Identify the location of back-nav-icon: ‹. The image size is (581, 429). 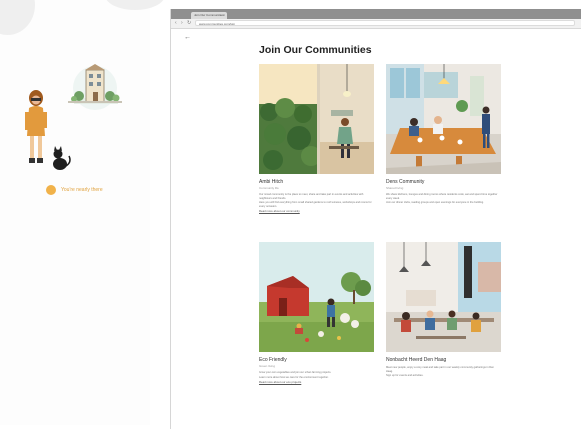
(176, 23).